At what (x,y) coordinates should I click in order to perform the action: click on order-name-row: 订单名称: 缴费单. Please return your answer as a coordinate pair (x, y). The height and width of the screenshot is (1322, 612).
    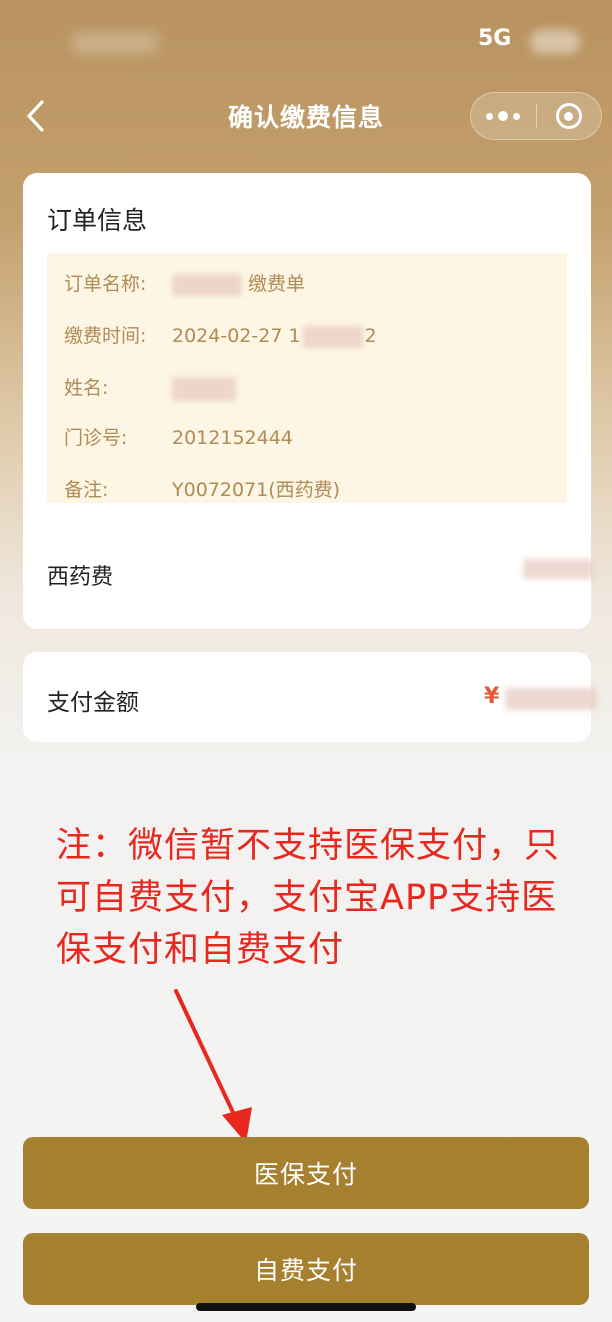
    Looking at the image, I should click on (184, 284).